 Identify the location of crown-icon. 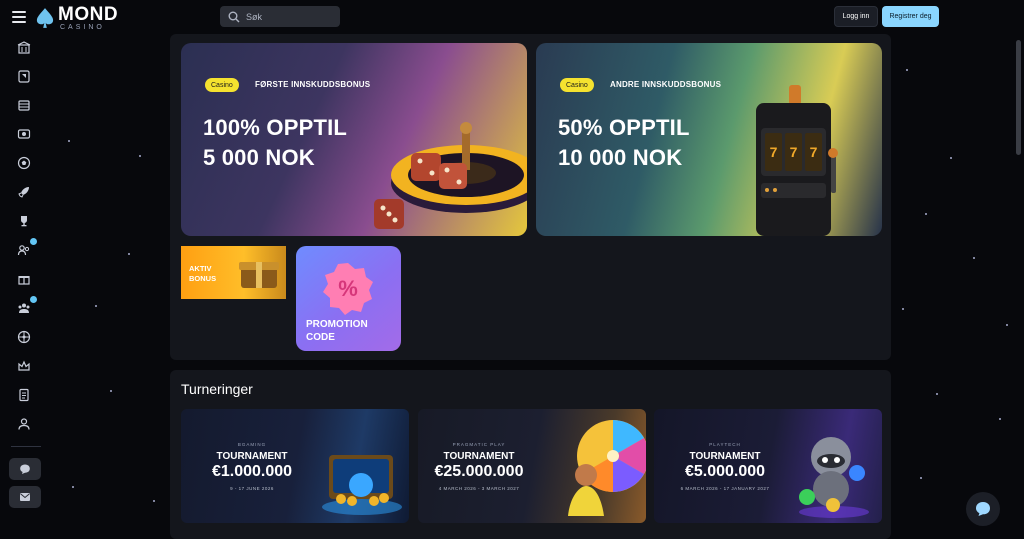
(24, 366).